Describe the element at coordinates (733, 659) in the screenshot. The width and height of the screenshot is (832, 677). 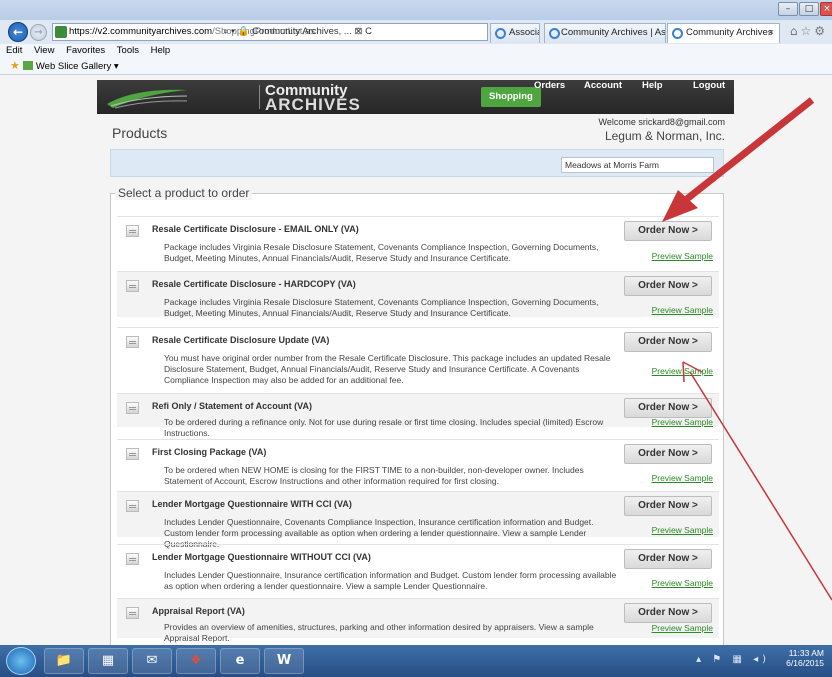
I see `tray-icons: ▴ ⚑ ▦ ◂)` at that location.